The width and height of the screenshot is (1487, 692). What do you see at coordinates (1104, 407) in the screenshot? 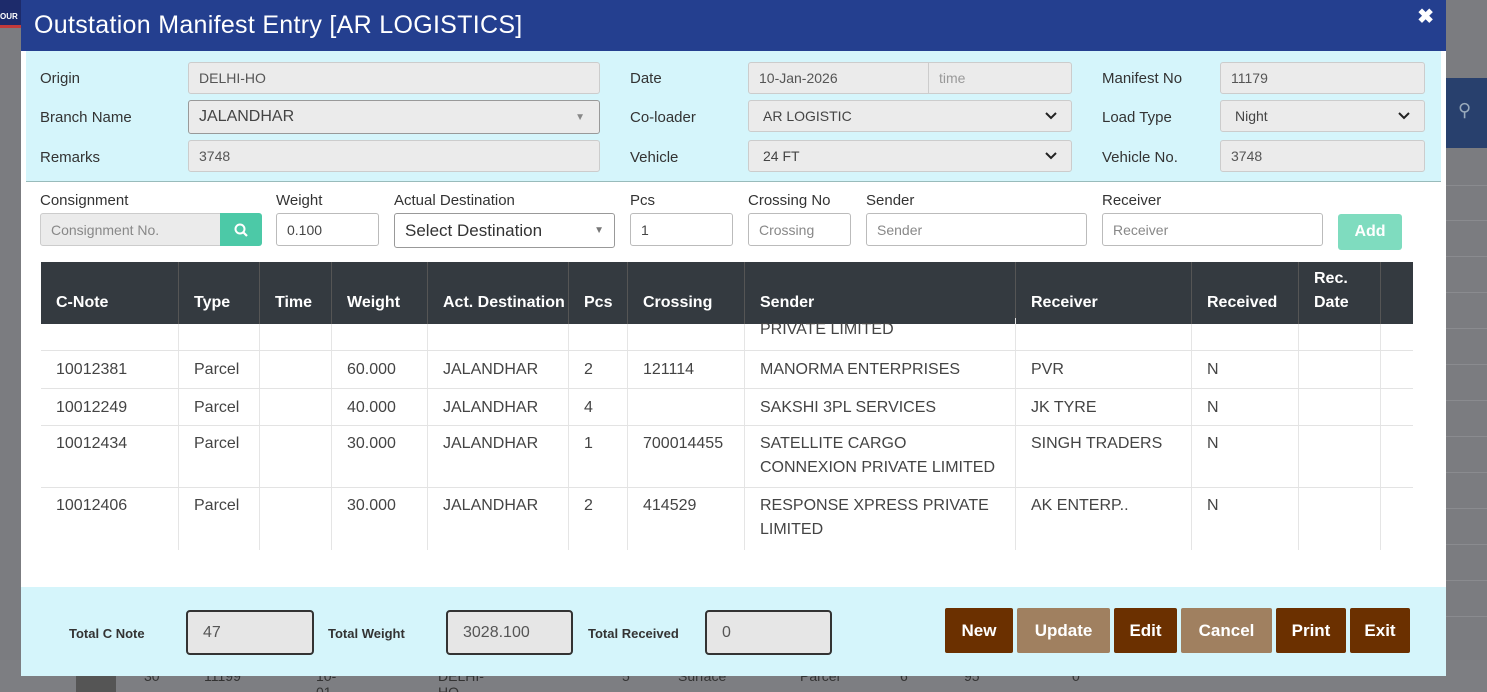
I see `table-cell: JK TYRE` at bounding box center [1104, 407].